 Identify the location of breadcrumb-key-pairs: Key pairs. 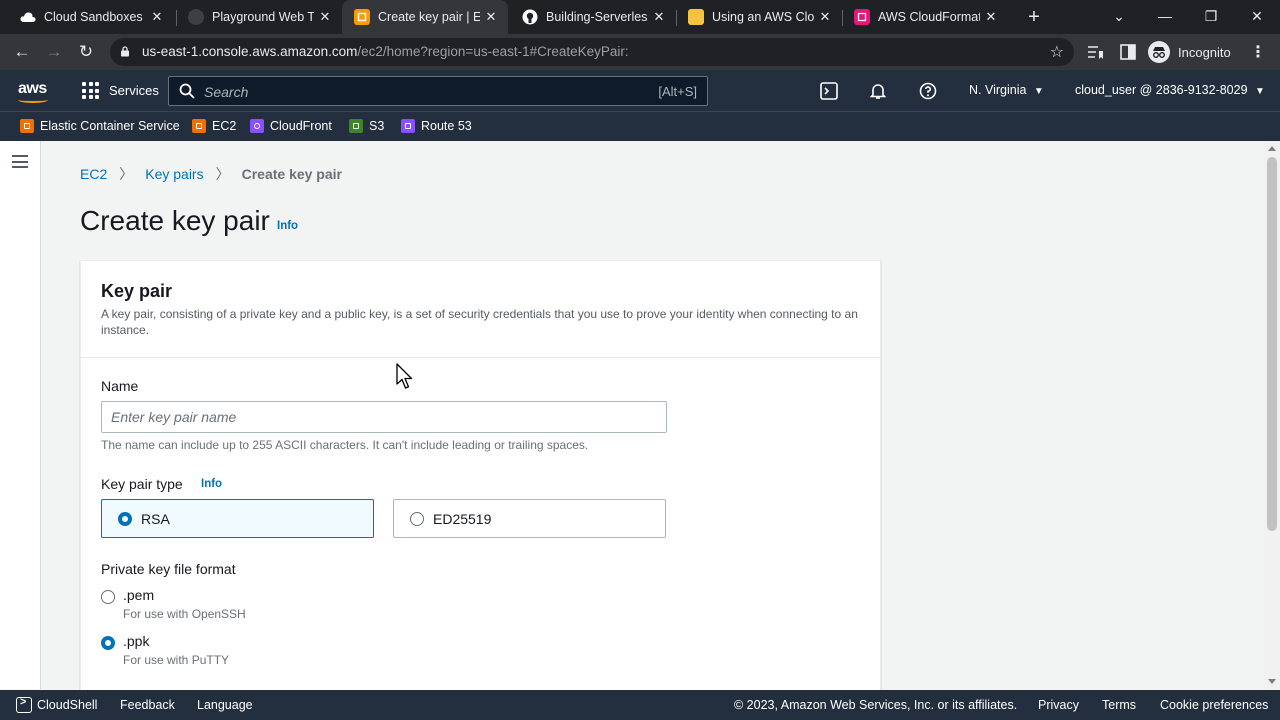
(174, 174).